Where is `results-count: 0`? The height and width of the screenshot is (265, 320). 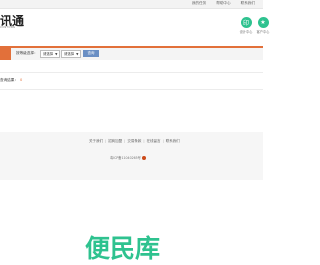
results-count: 0 is located at coordinates (21, 80).